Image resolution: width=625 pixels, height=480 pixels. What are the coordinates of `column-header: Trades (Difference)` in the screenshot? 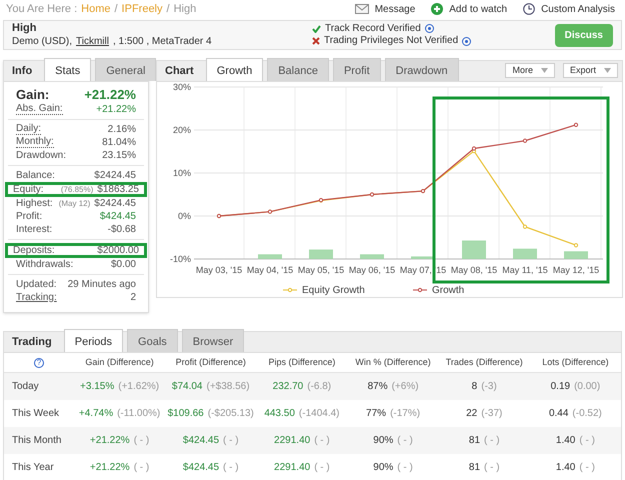 It's located at (484, 362).